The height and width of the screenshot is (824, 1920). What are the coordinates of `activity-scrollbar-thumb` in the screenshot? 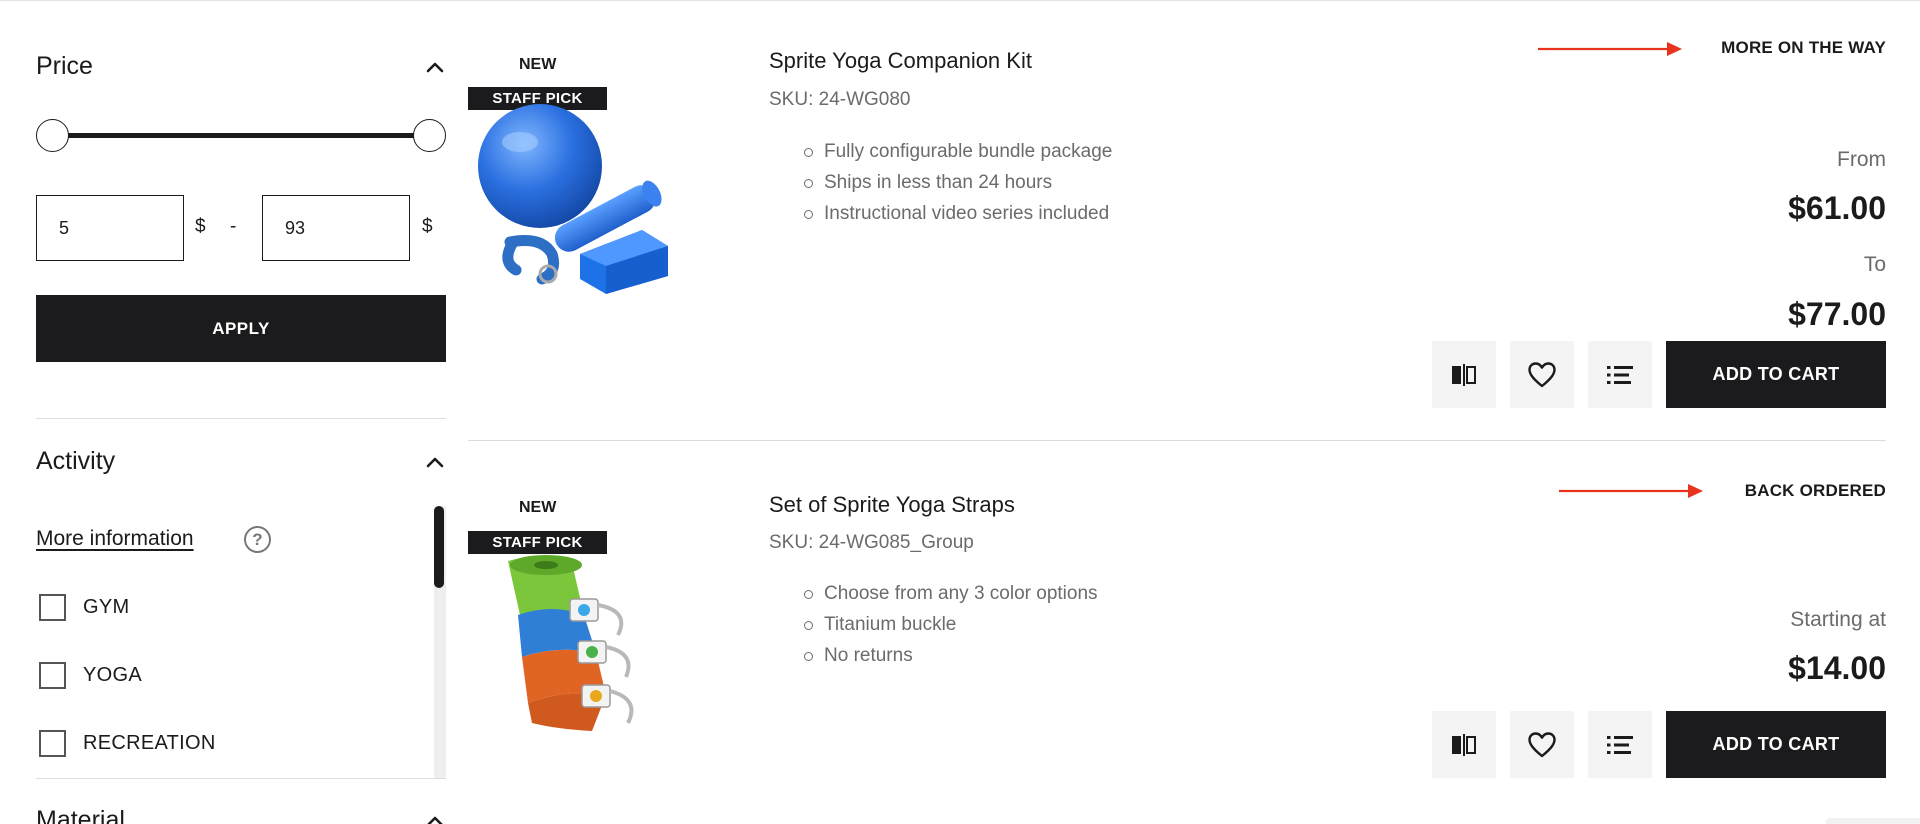 It's located at (439, 547).